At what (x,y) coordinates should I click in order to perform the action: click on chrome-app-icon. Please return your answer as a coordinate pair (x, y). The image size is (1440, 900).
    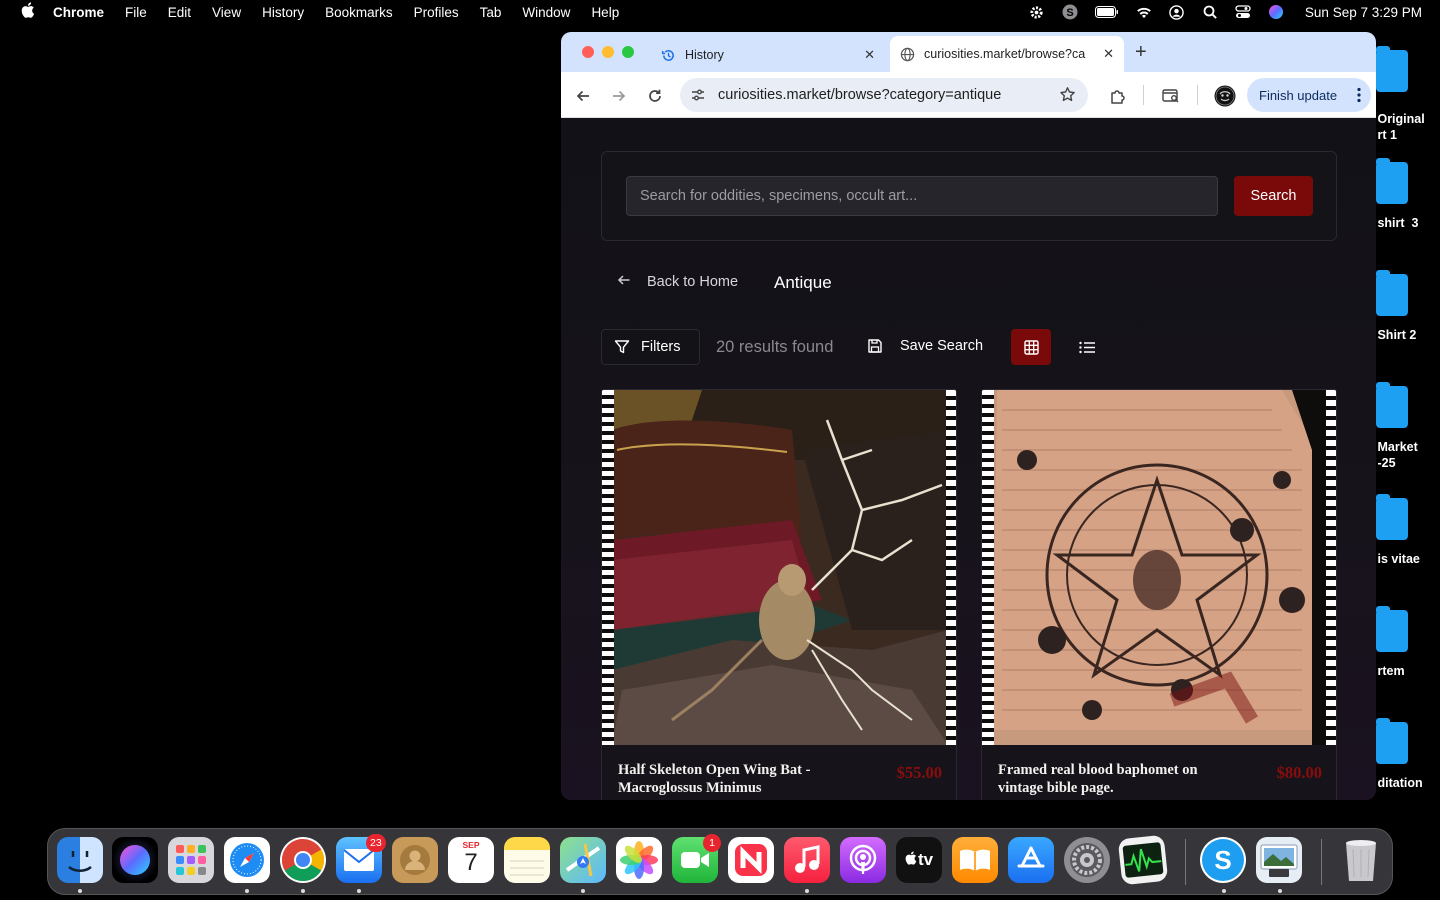
    Looking at the image, I should click on (303, 860).